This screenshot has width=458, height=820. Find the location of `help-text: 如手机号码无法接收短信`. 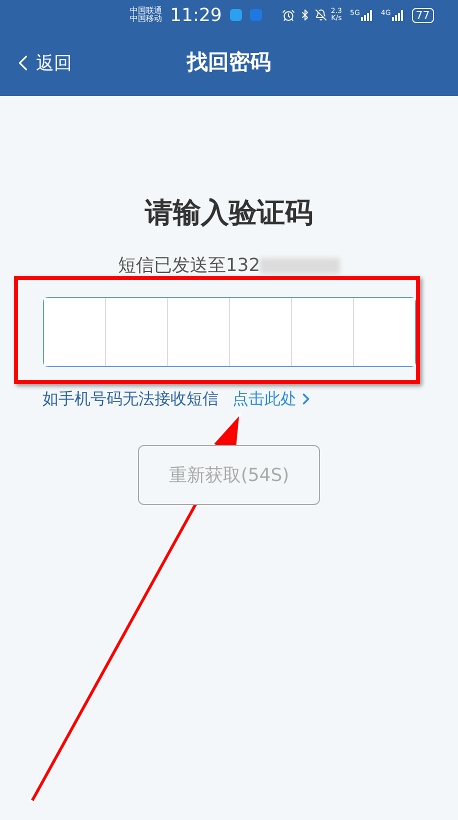

help-text: 如手机号码无法接收短信 is located at coordinates (130, 399).